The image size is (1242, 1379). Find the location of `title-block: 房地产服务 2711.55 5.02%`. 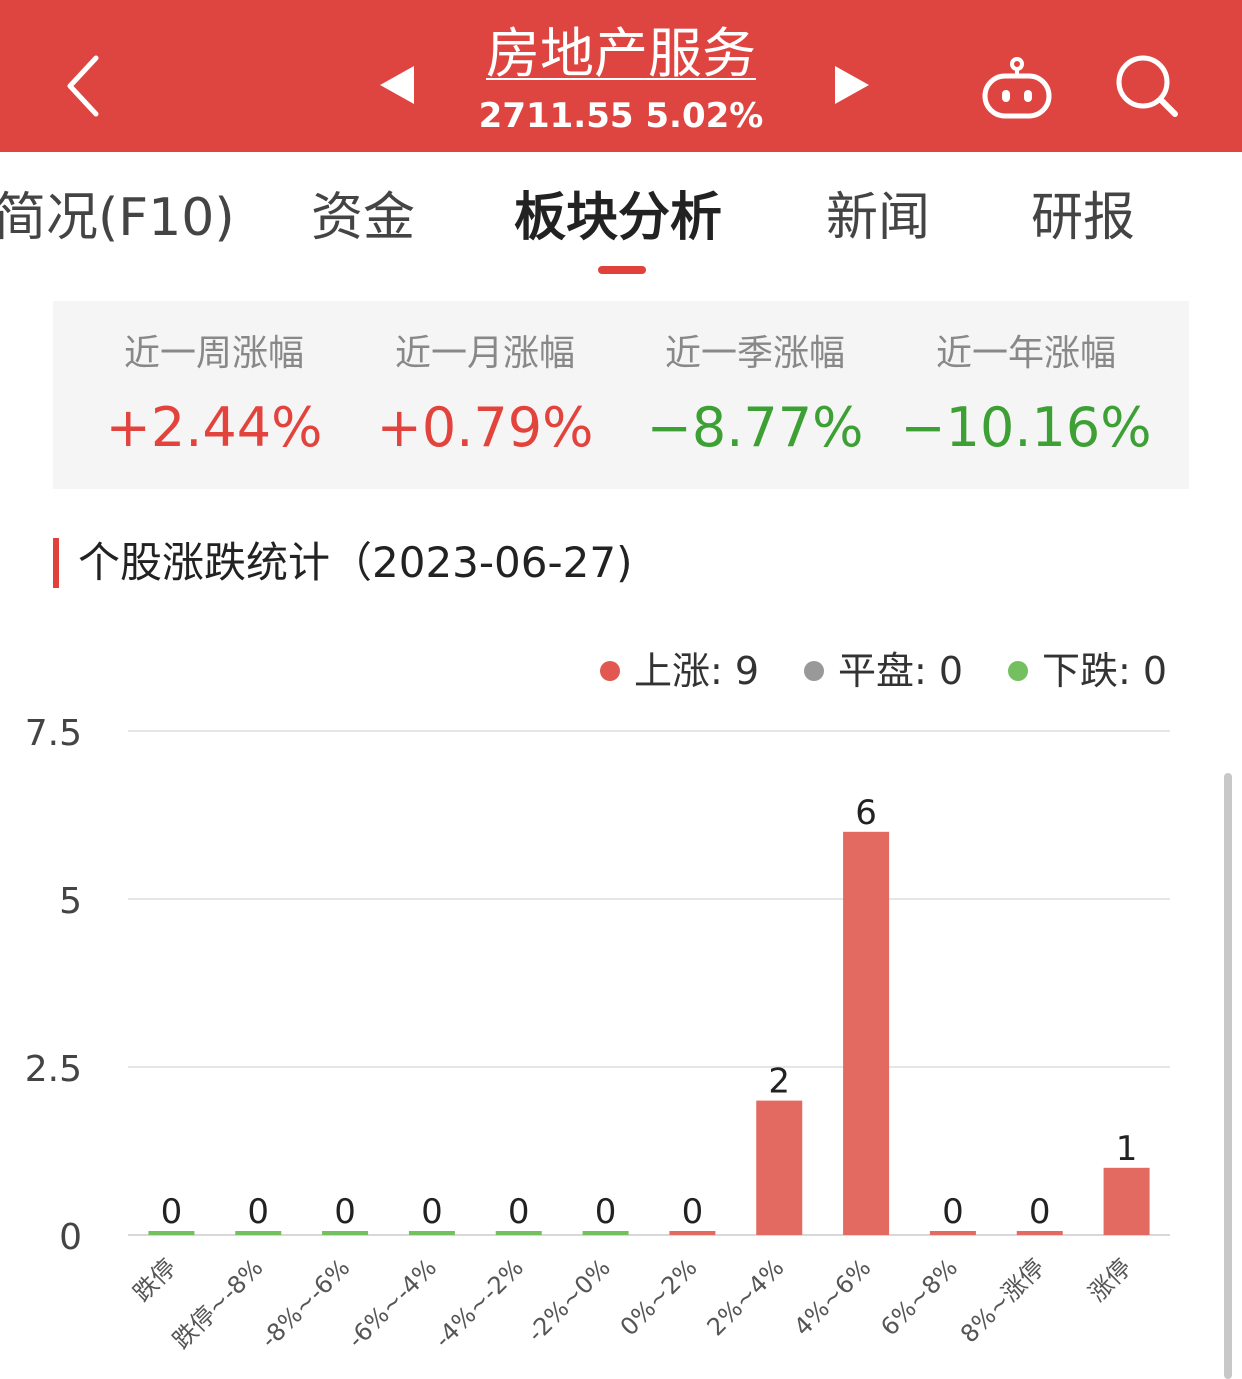

title-block: 房地产服务 2711.55 5.02% is located at coordinates (621, 80).